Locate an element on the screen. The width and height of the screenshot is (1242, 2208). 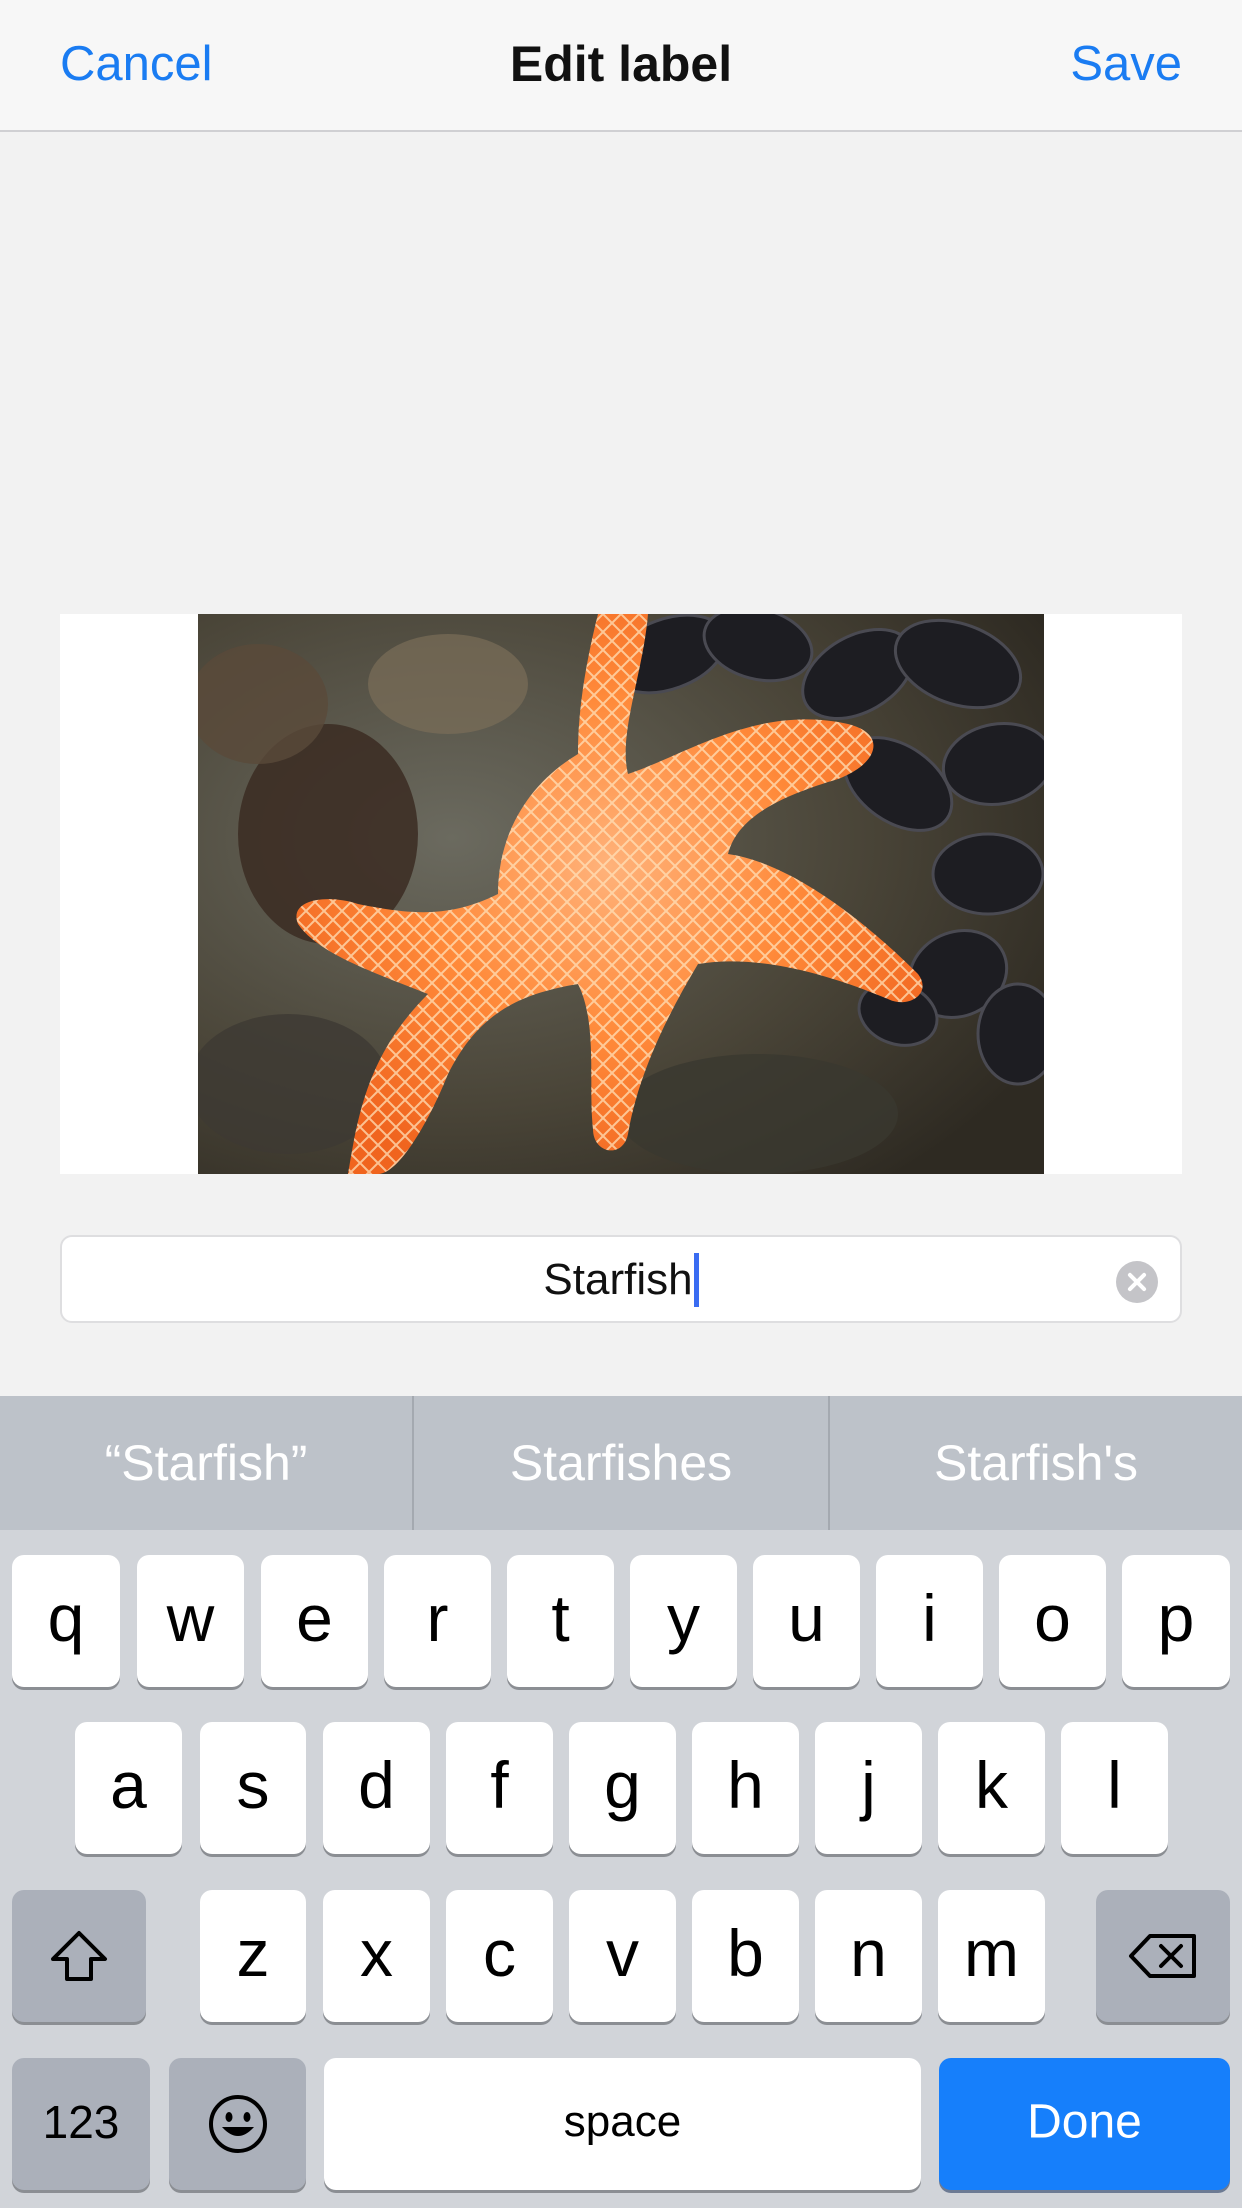
label-input: Starfish is located at coordinates (621, 1279).